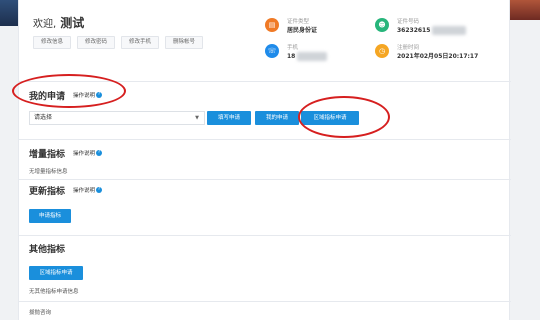  What do you see at coordinates (9, 160) in the screenshot?
I see `background-left-edge` at bounding box center [9, 160].